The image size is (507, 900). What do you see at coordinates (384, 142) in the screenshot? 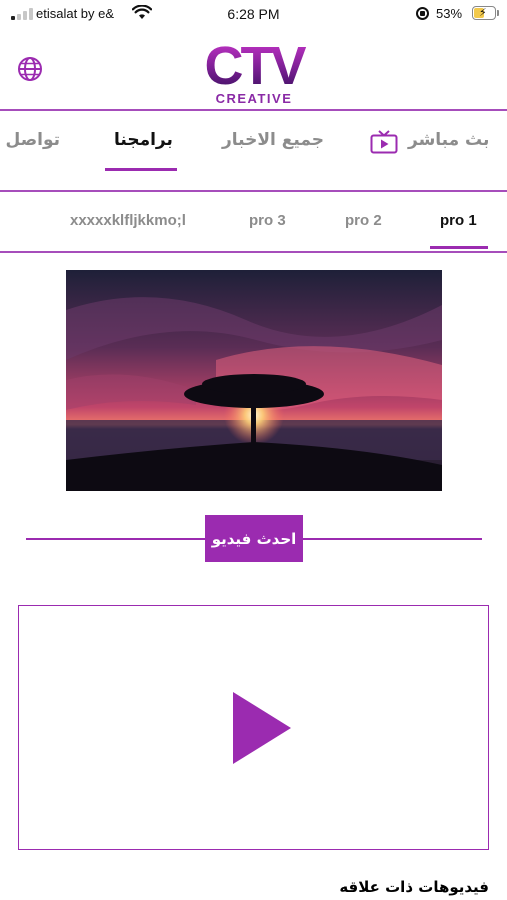
I see `tv-icon` at bounding box center [384, 142].